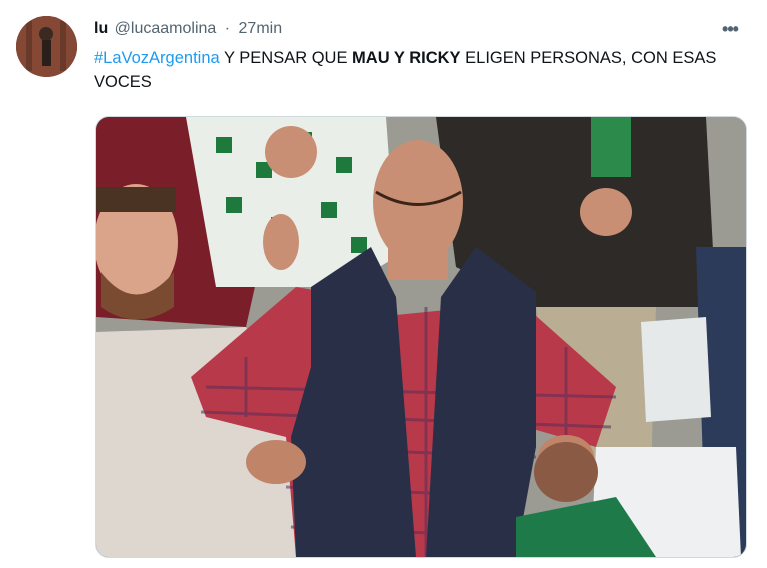 Image resolution: width=767 pixels, height=568 pixels. I want to click on more-options-icon: •••, so click(730, 29).